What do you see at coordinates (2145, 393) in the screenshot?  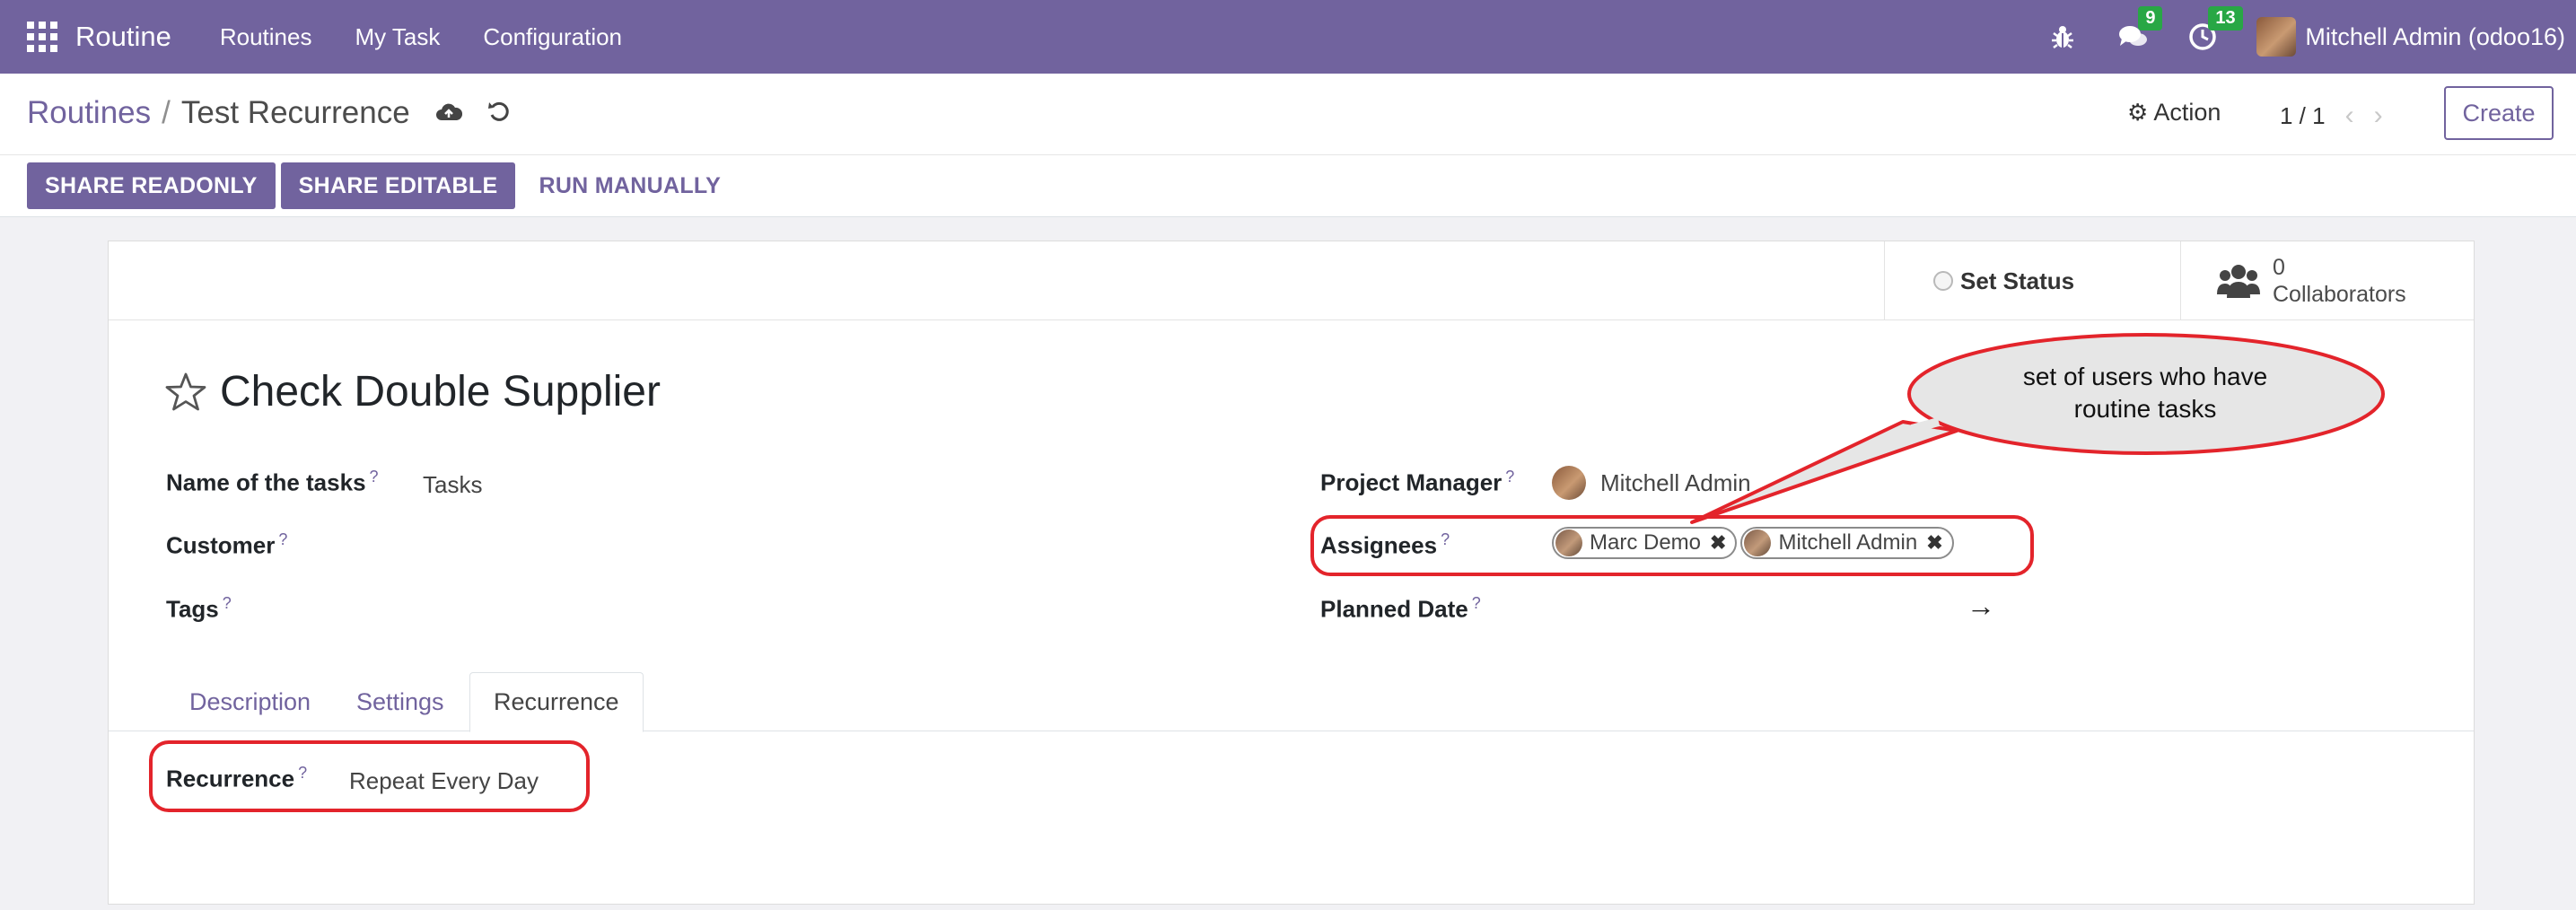 I see `callout-text: set of users who have routine tasks` at bounding box center [2145, 393].